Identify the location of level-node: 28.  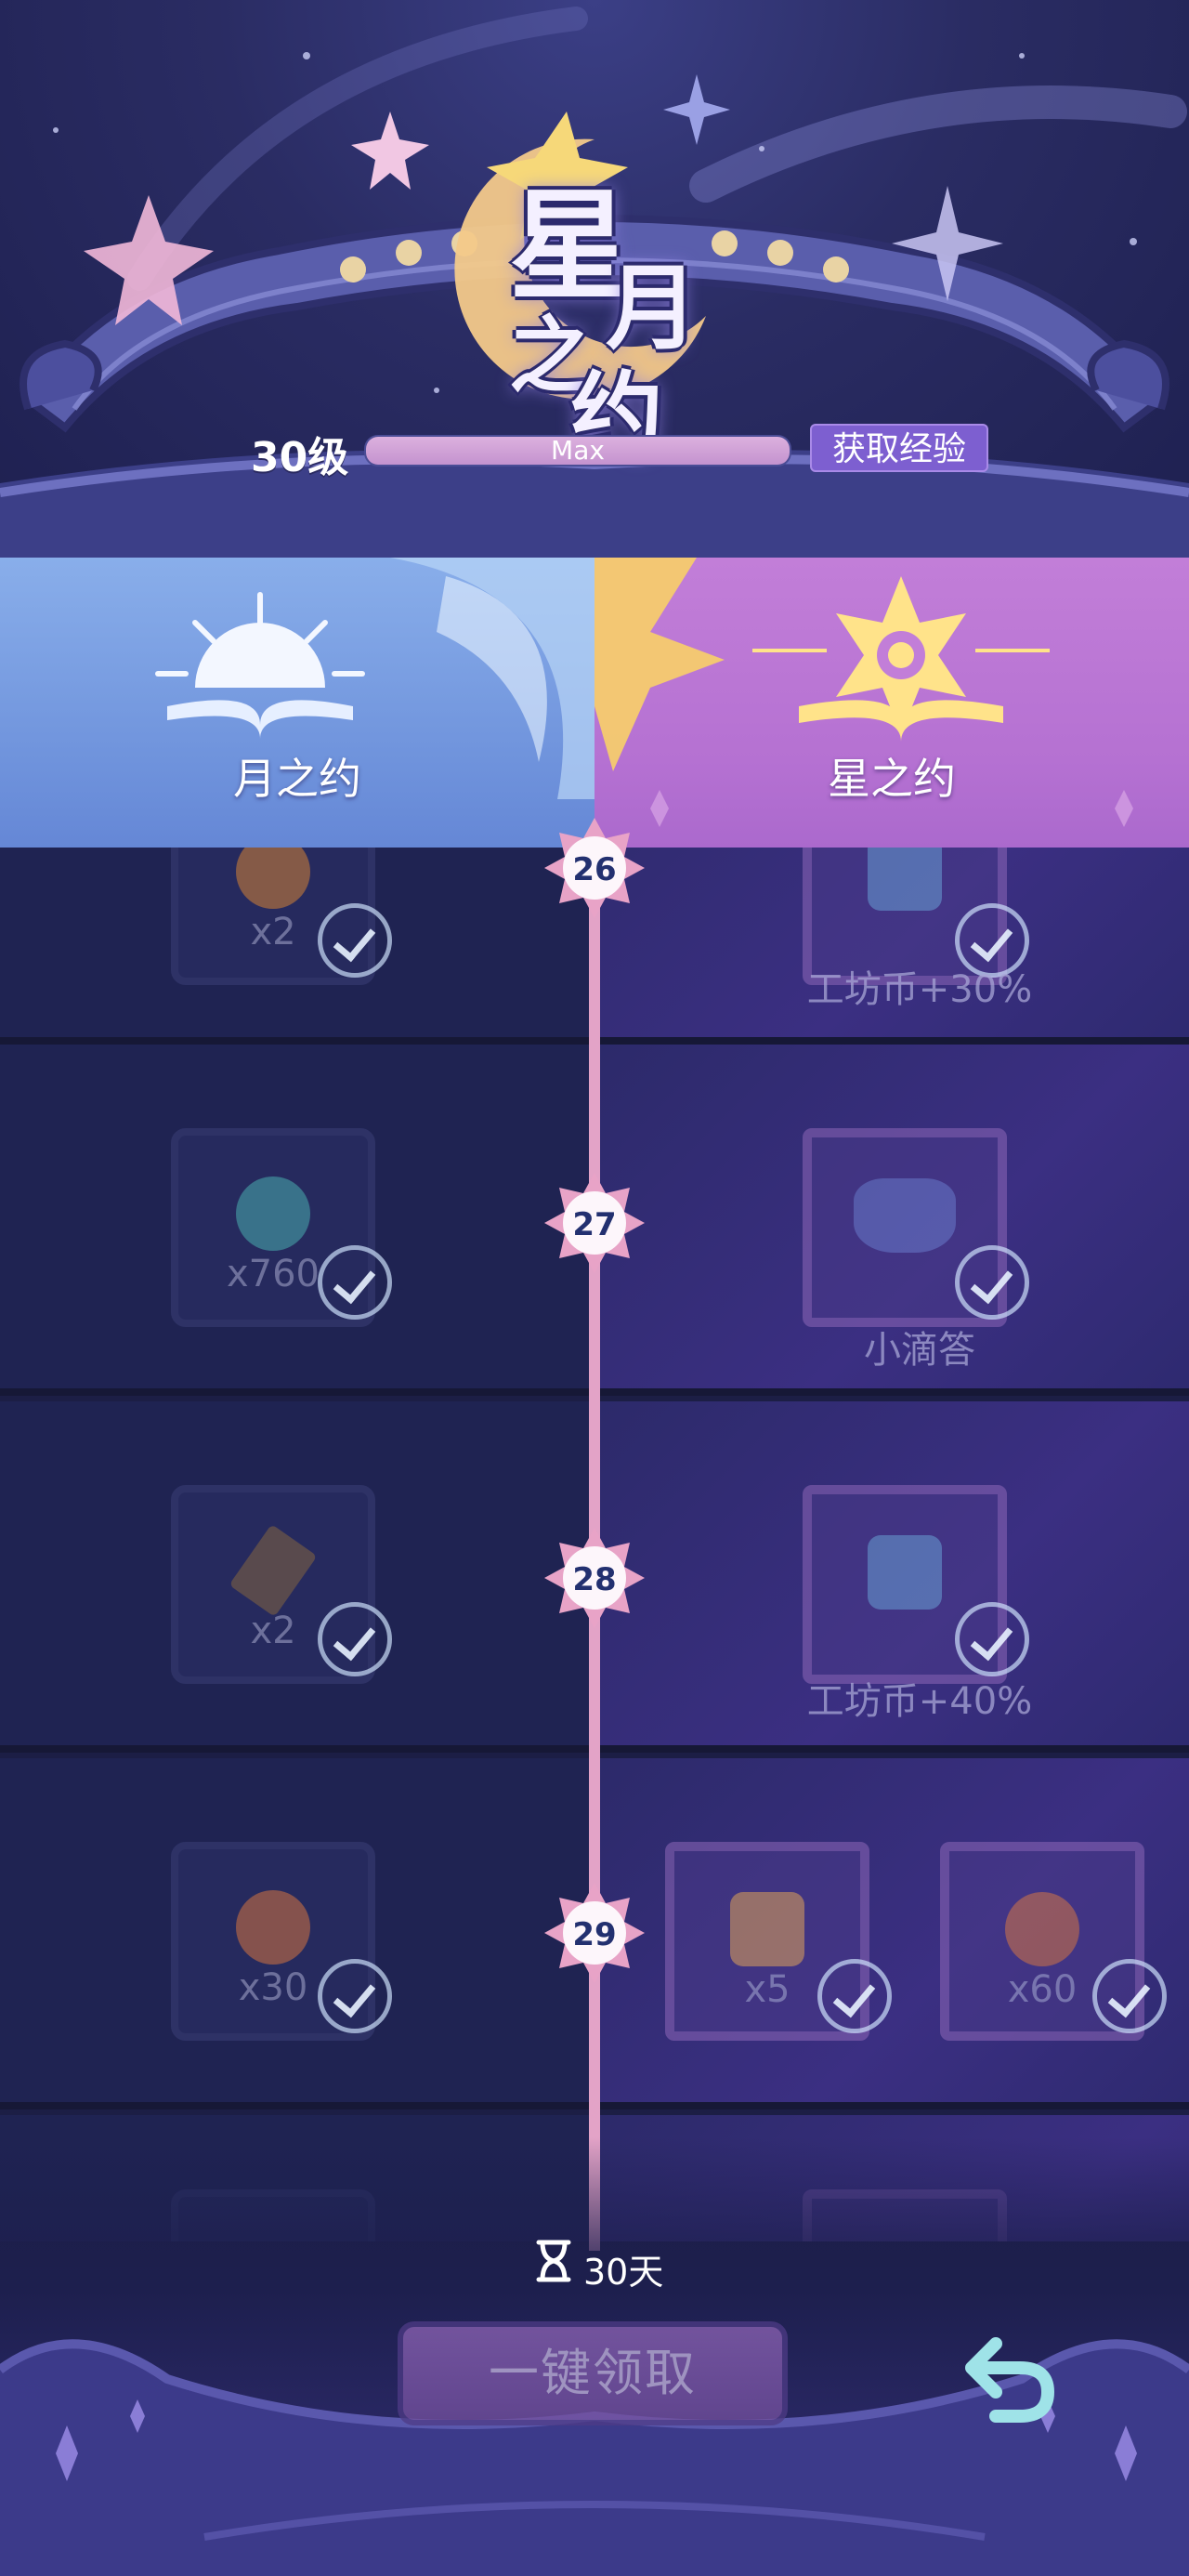
(594, 1578).